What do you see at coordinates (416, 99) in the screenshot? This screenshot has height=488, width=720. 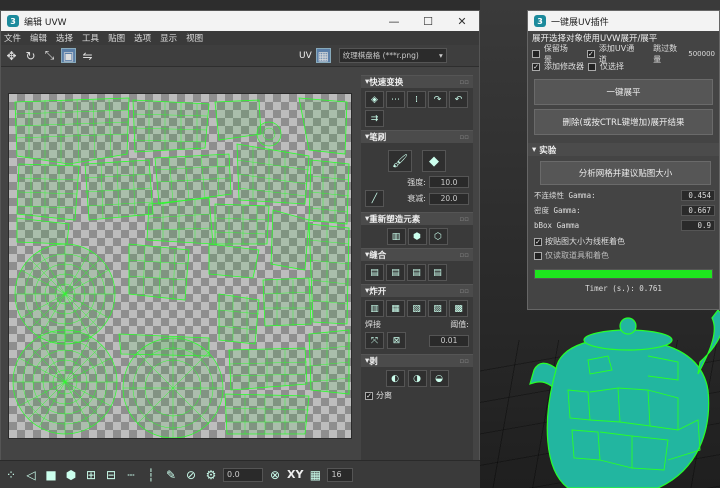 I see `align-vertical-icon: ⁞` at bounding box center [416, 99].